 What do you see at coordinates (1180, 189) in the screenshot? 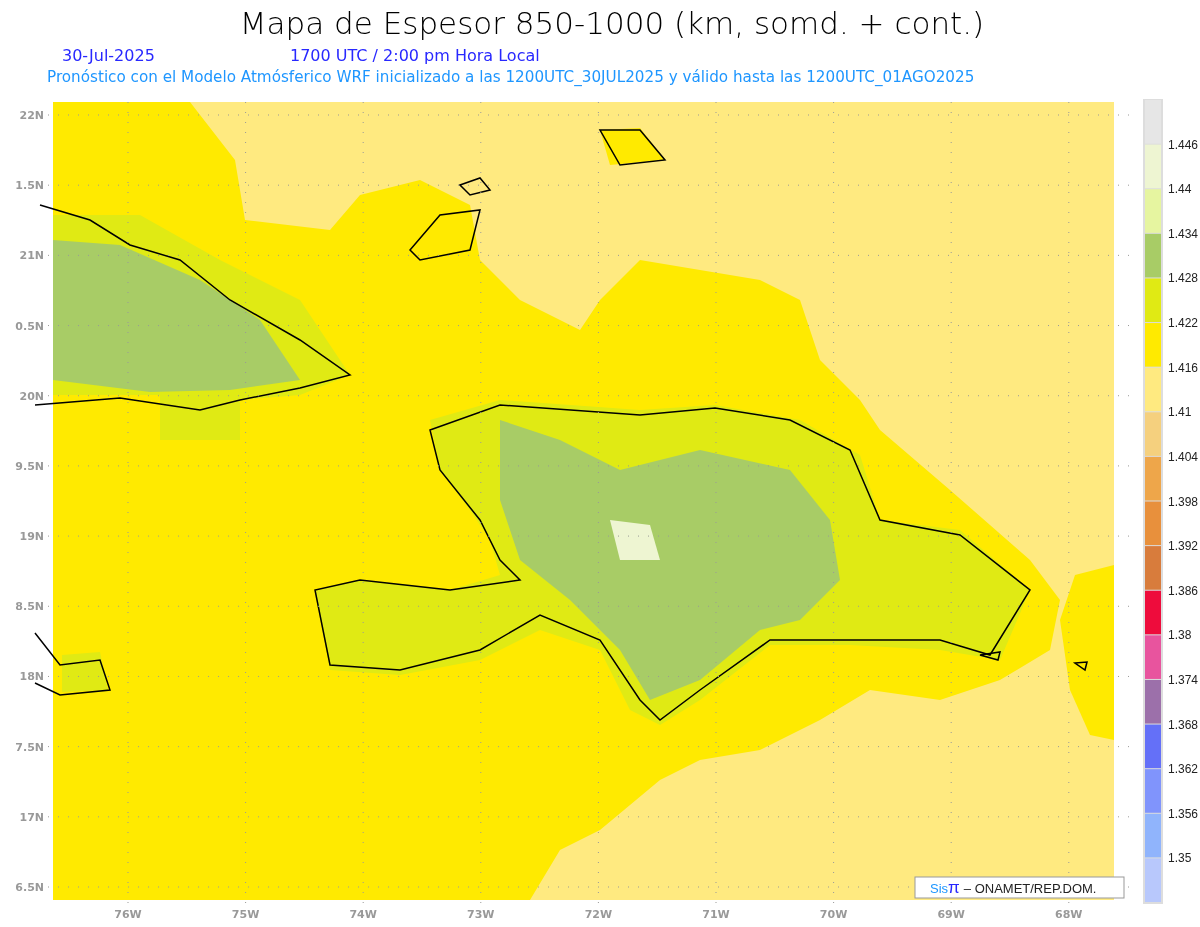
I see `colorbar-label: 1.44` at bounding box center [1180, 189].